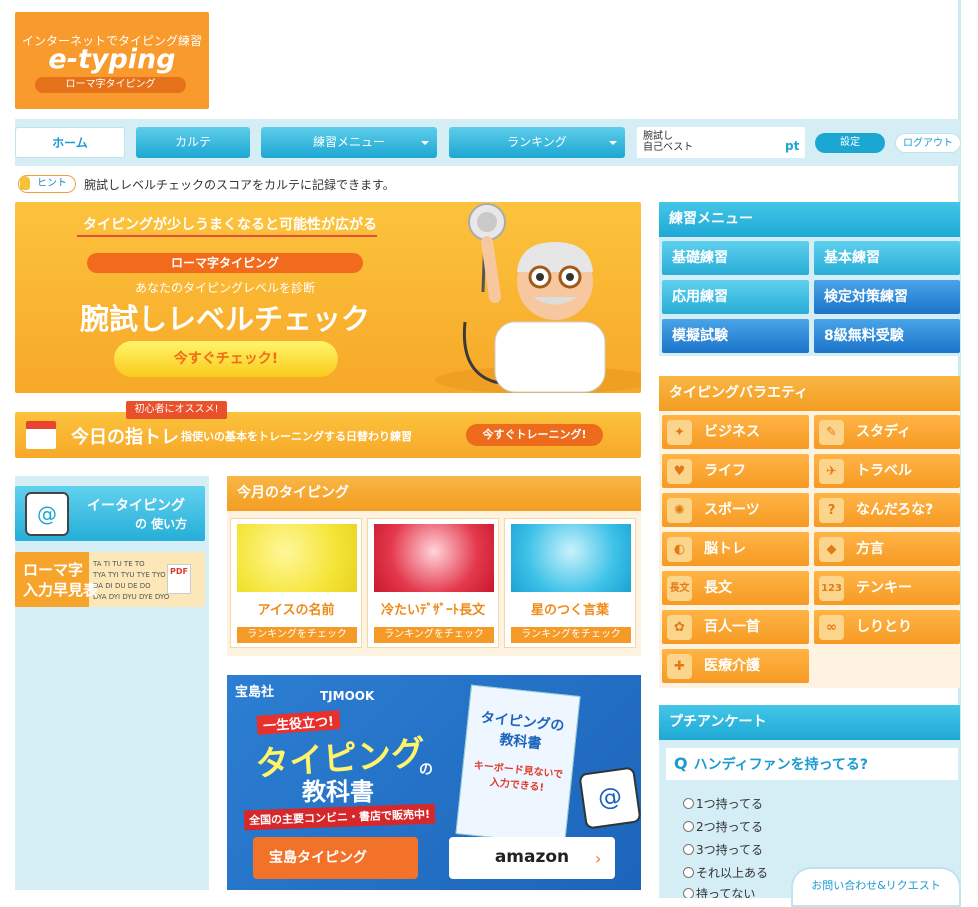 The image size is (978, 907). What do you see at coordinates (335, 858) in the screenshot?
I see `takarajima-typing-button: 宝島タイピング` at bounding box center [335, 858].